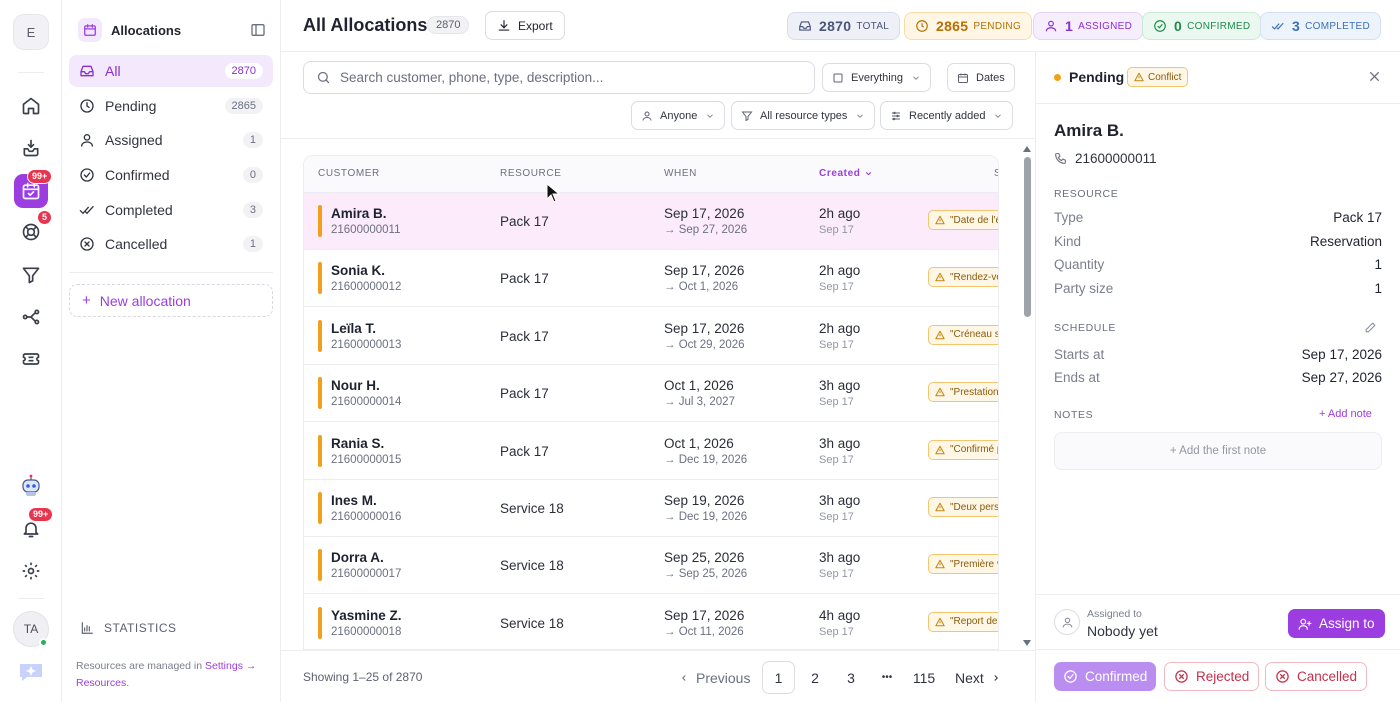  What do you see at coordinates (1370, 327) in the screenshot?
I see `edit-schedule-icon` at bounding box center [1370, 327].